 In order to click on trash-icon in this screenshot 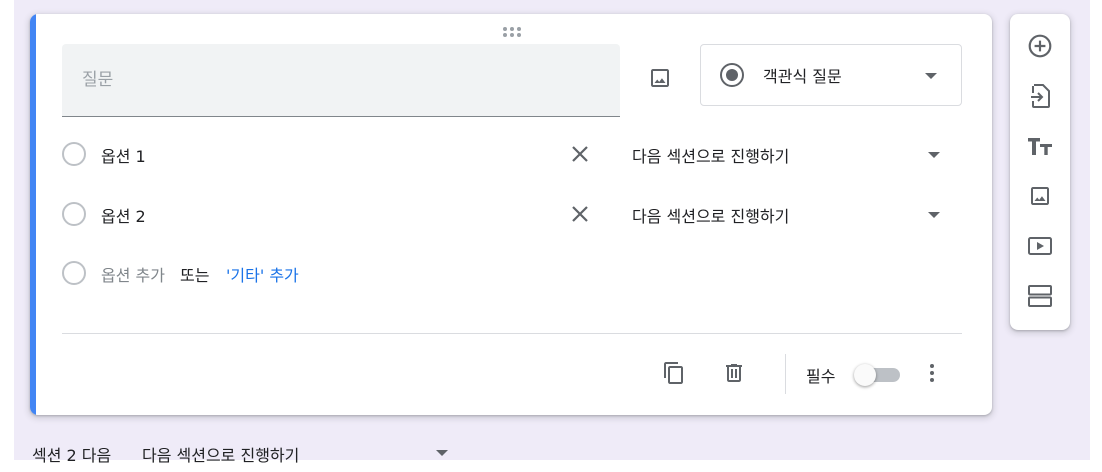, I will do `click(734, 373)`.